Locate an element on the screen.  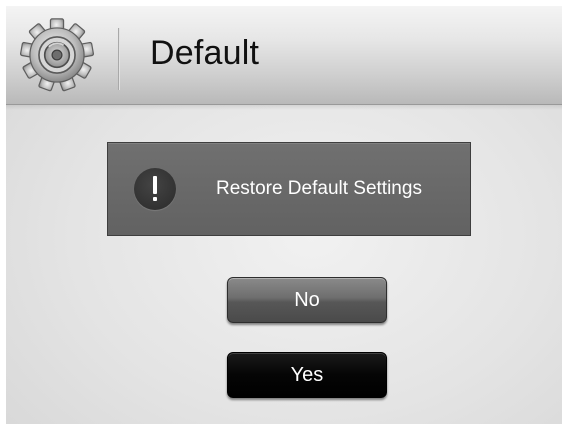
confirmation-message: Restore Default Settings is located at coordinates (319, 188).